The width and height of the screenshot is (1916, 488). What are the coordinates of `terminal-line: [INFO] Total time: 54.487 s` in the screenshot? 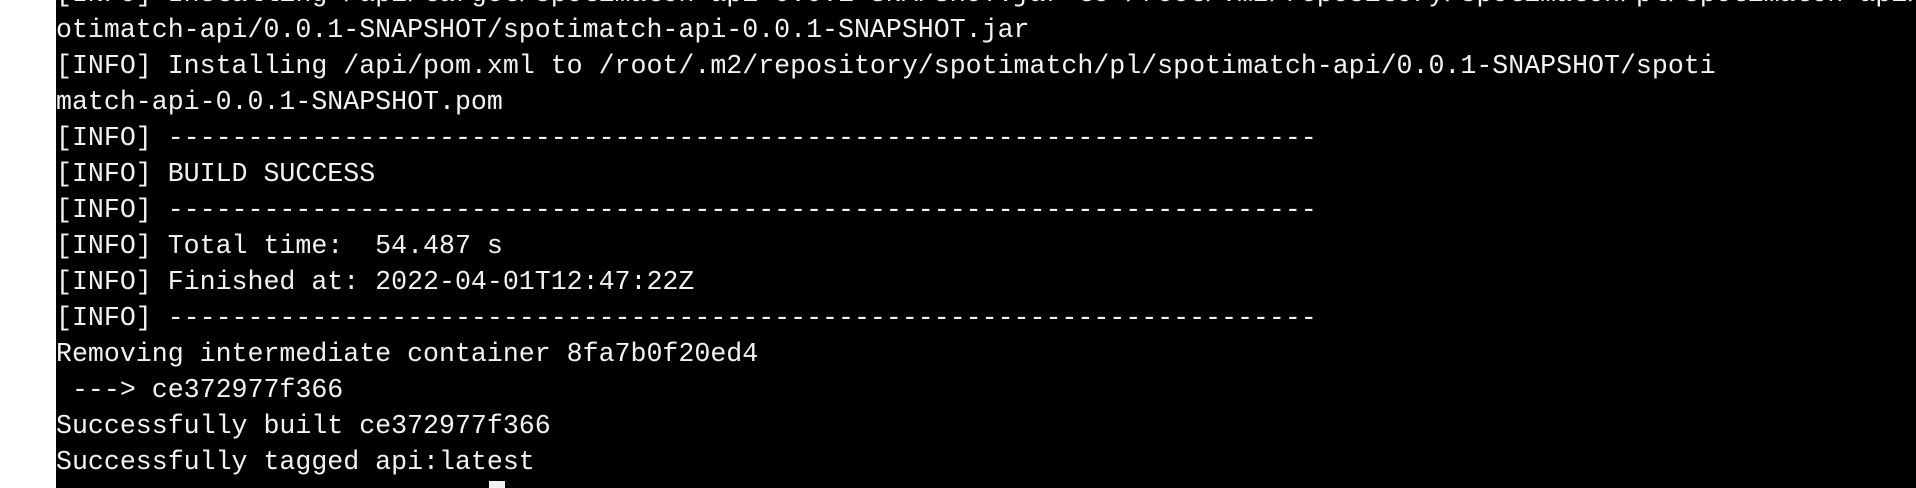 It's located at (279, 246).